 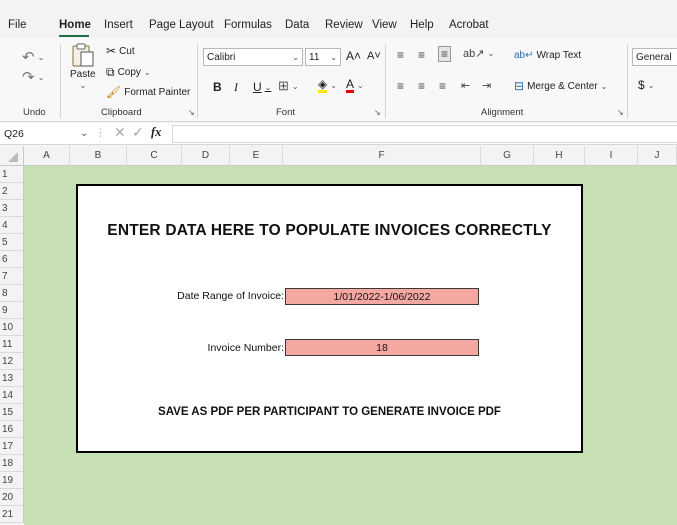 What do you see at coordinates (327, 85) in the screenshot?
I see `fill-color-button: ◈ ⌄` at bounding box center [327, 85].